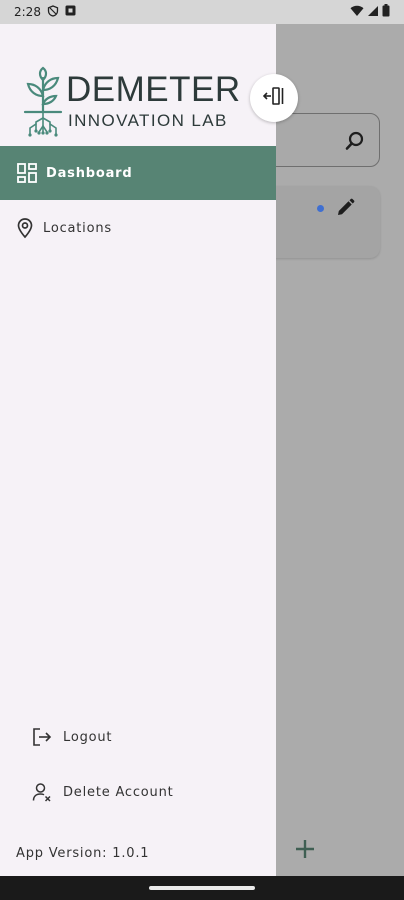  I want to click on location-card, so click(321, 222).